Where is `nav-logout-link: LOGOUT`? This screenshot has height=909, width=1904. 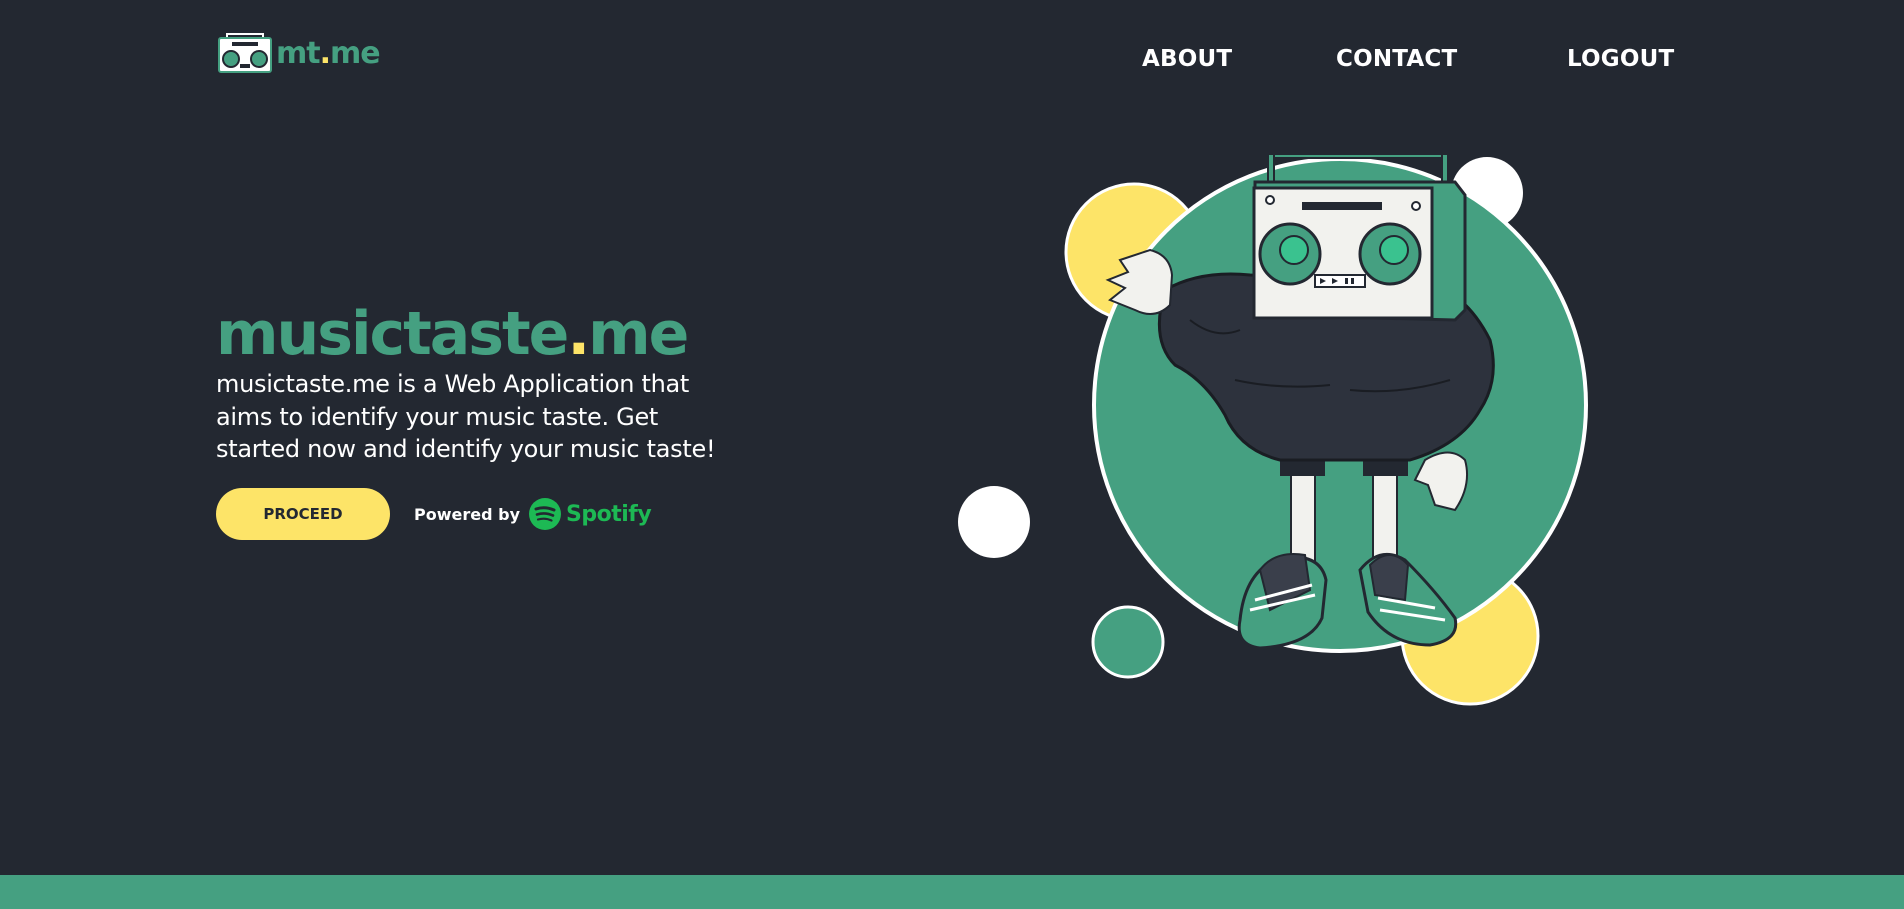 nav-logout-link: LOGOUT is located at coordinates (1620, 59).